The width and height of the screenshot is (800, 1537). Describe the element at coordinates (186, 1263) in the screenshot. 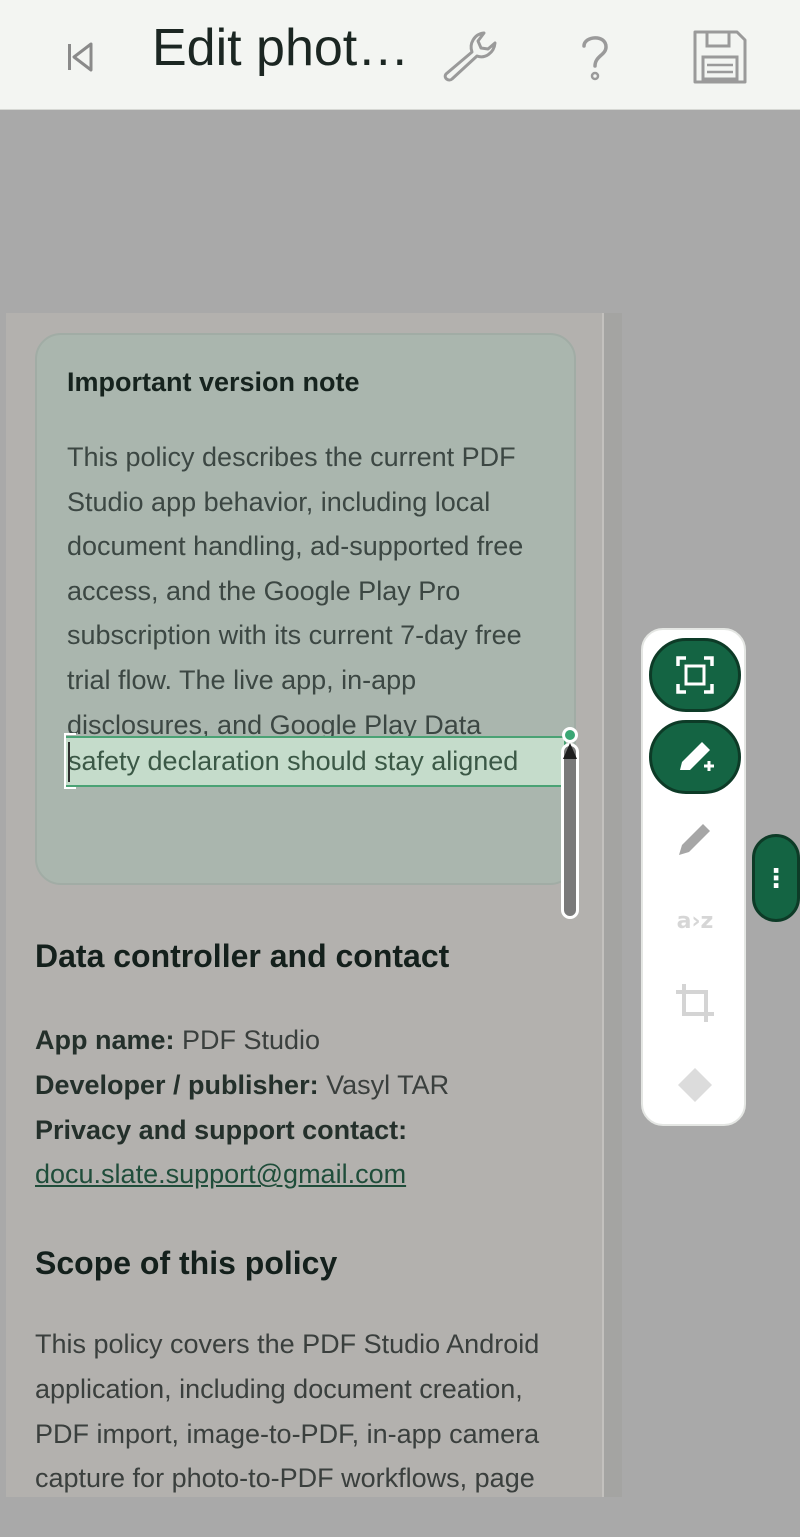

I see `scope-heading: Scope of this policy` at that location.